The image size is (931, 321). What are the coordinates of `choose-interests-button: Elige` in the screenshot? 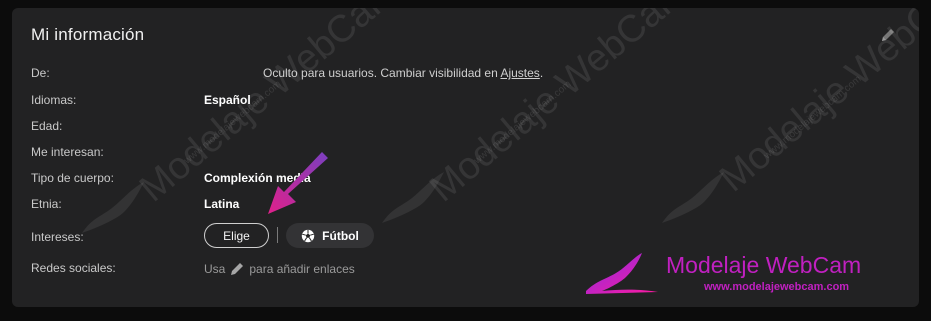 It's located at (236, 235).